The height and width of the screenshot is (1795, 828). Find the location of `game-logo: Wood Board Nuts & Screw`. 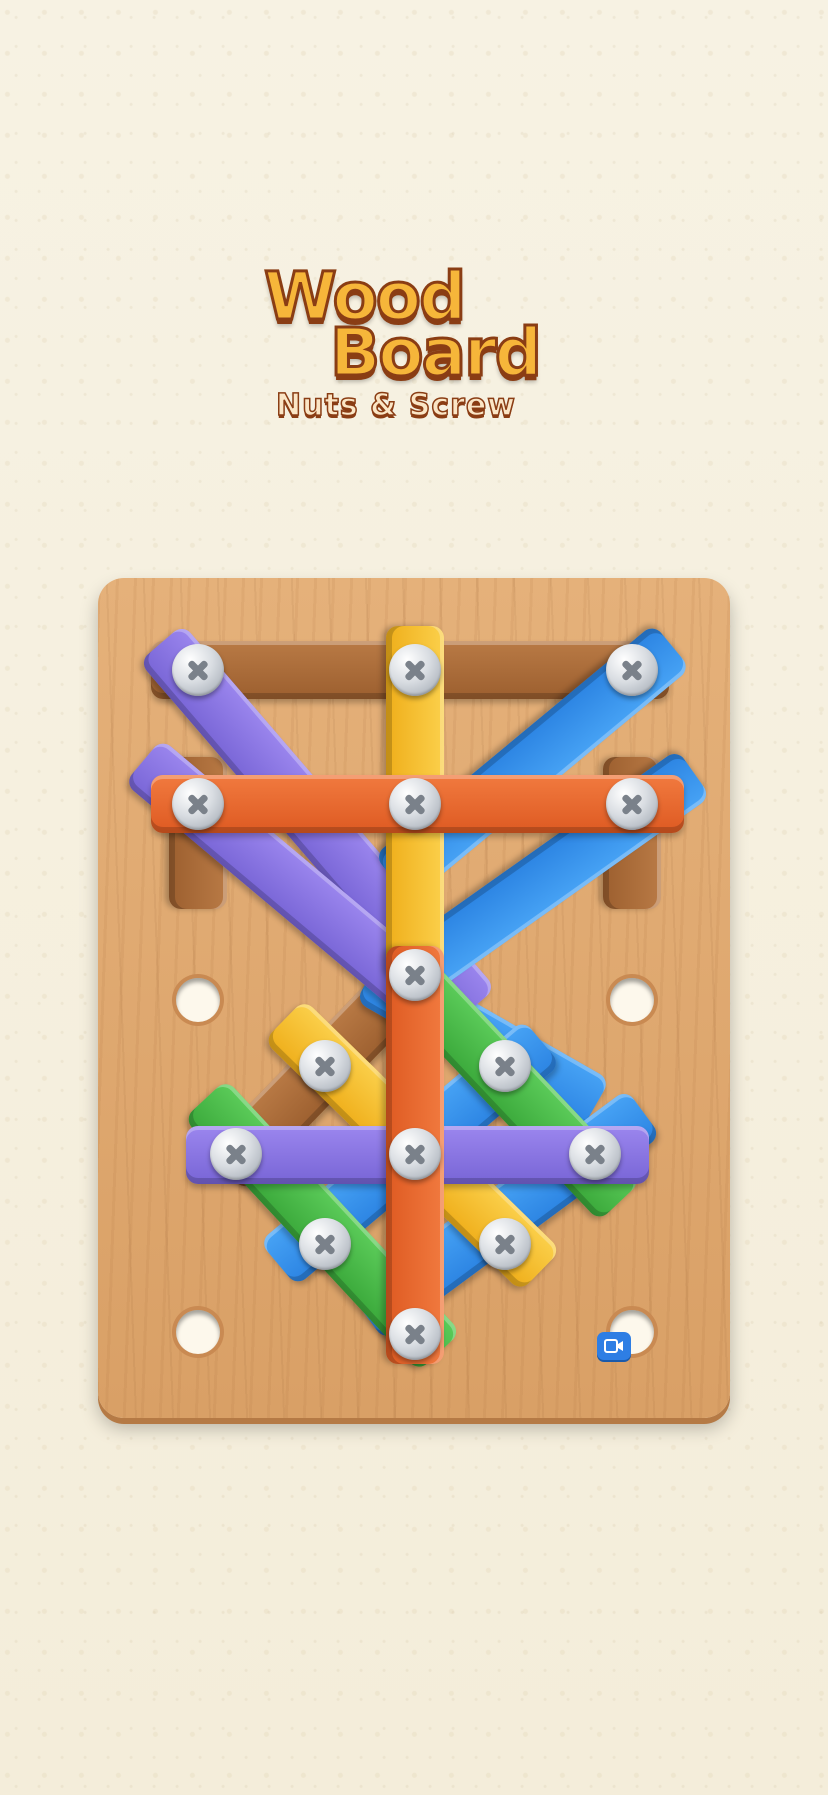

game-logo: Wood Board Nuts & Screw is located at coordinates (415, 345).